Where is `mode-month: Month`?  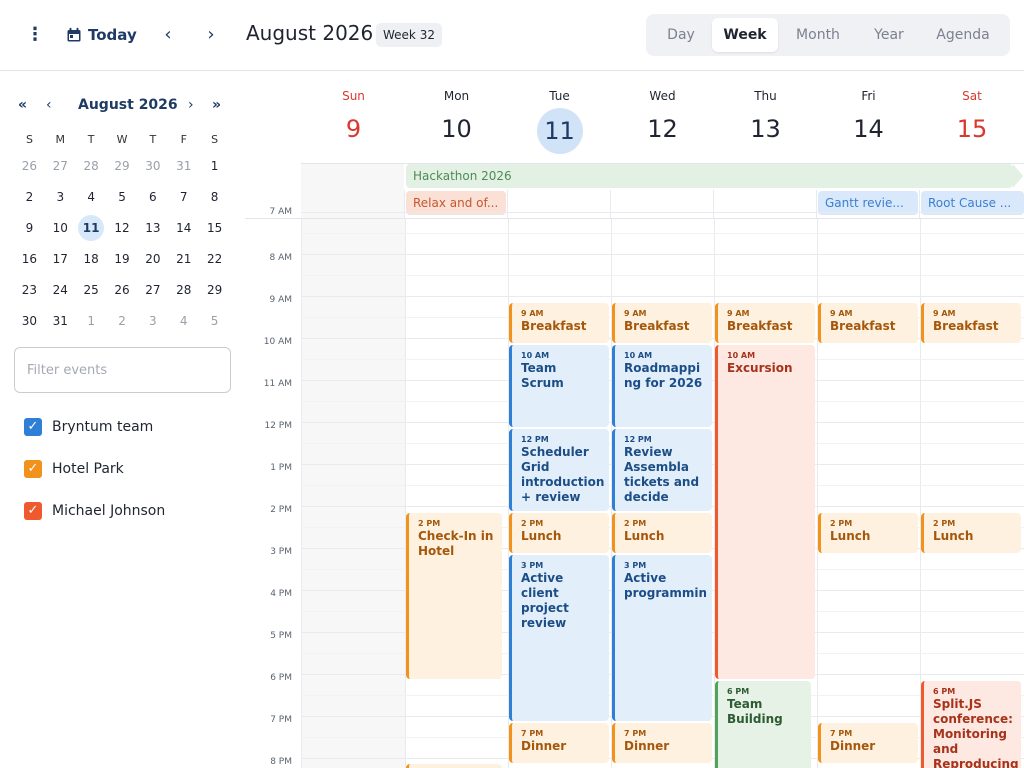 mode-month: Month is located at coordinates (818, 35).